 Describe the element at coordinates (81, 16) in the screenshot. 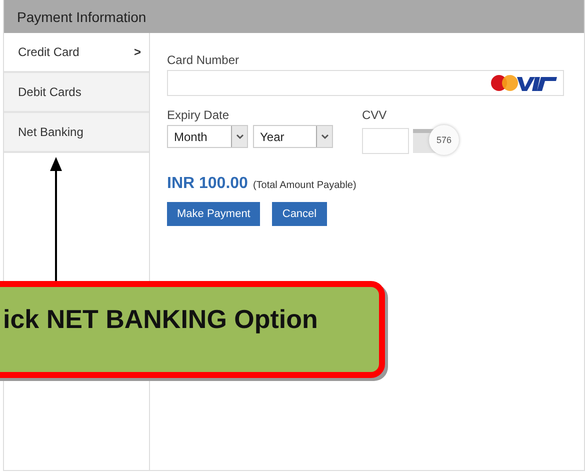

I see `panel-title: Payment Information` at that location.